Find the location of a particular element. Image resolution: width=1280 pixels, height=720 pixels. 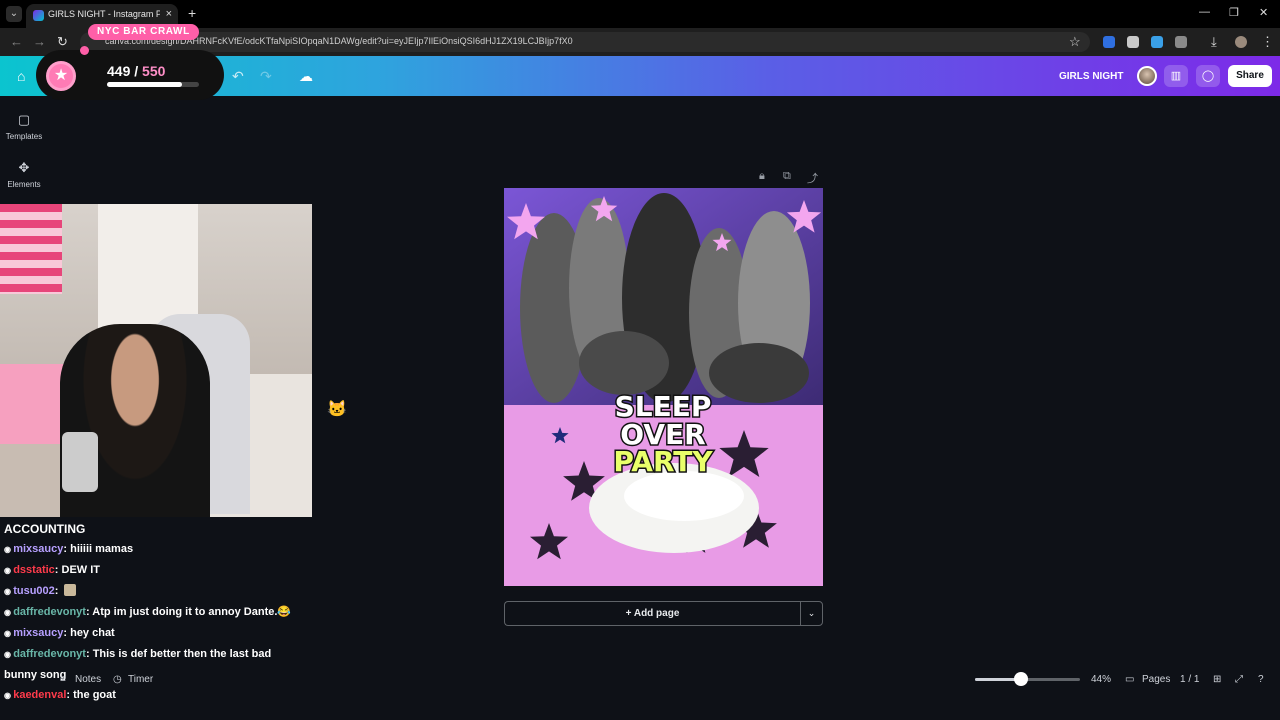

design-canvas: SLEEP OVER PARTY is located at coordinates (663, 387).